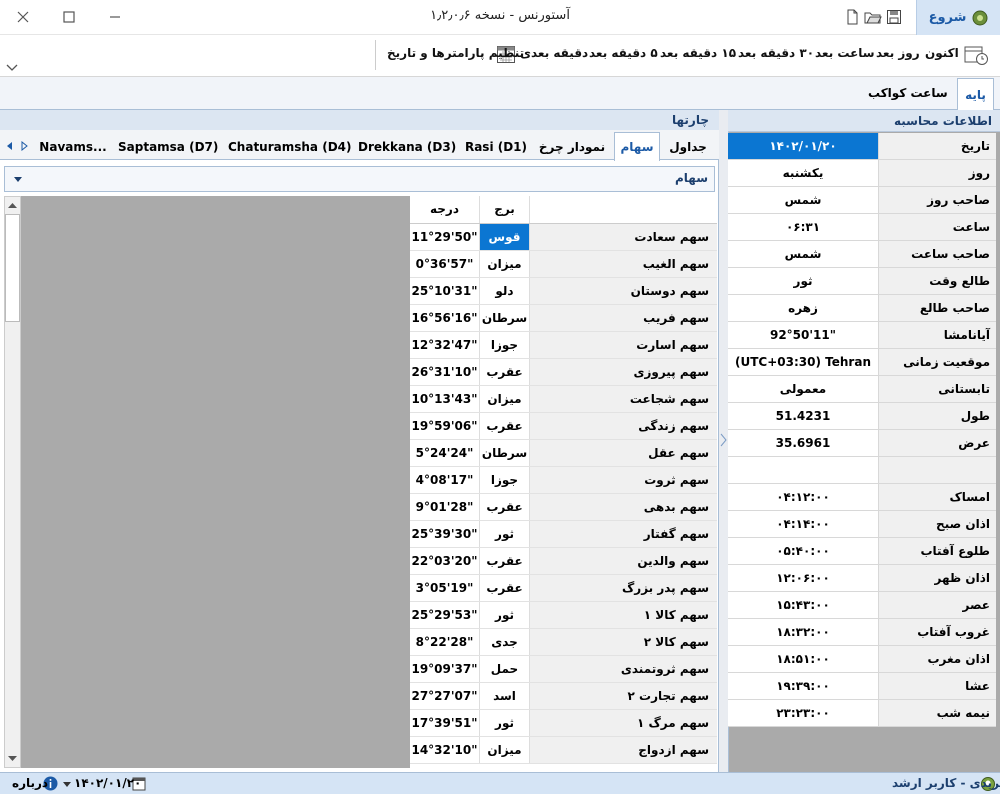  What do you see at coordinates (563, 453) in the screenshot?
I see `table-row: 5°24'24" سرطان سهم عقل` at bounding box center [563, 453].